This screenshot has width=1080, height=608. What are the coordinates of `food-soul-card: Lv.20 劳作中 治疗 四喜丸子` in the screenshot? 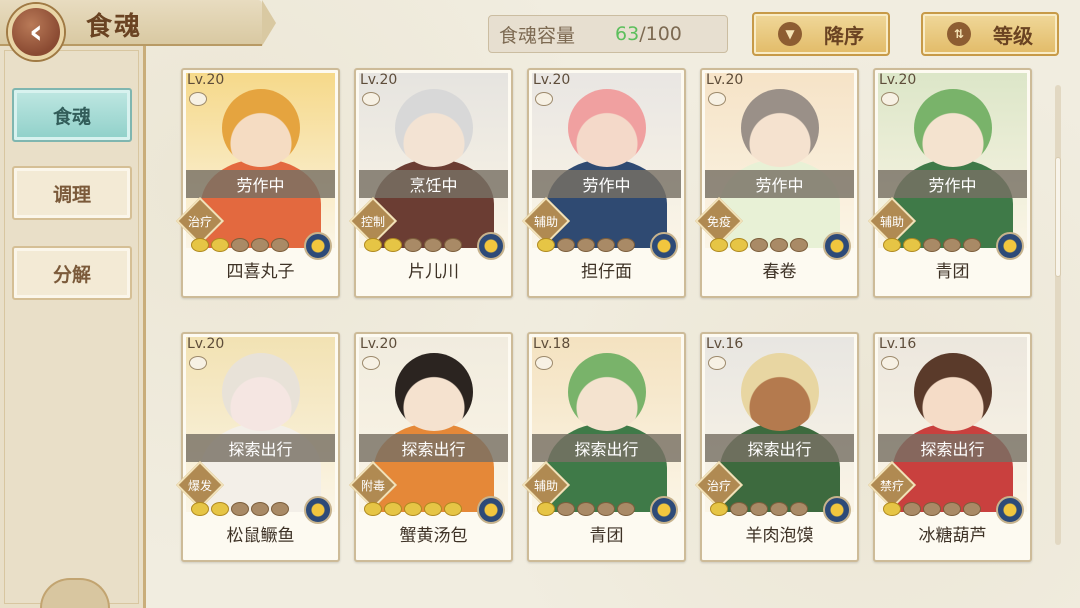 It's located at (257, 183).